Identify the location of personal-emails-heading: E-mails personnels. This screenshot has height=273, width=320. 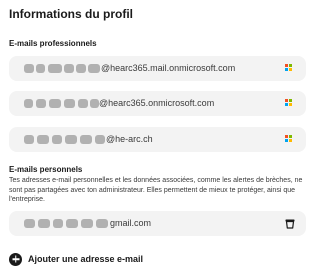
(46, 169).